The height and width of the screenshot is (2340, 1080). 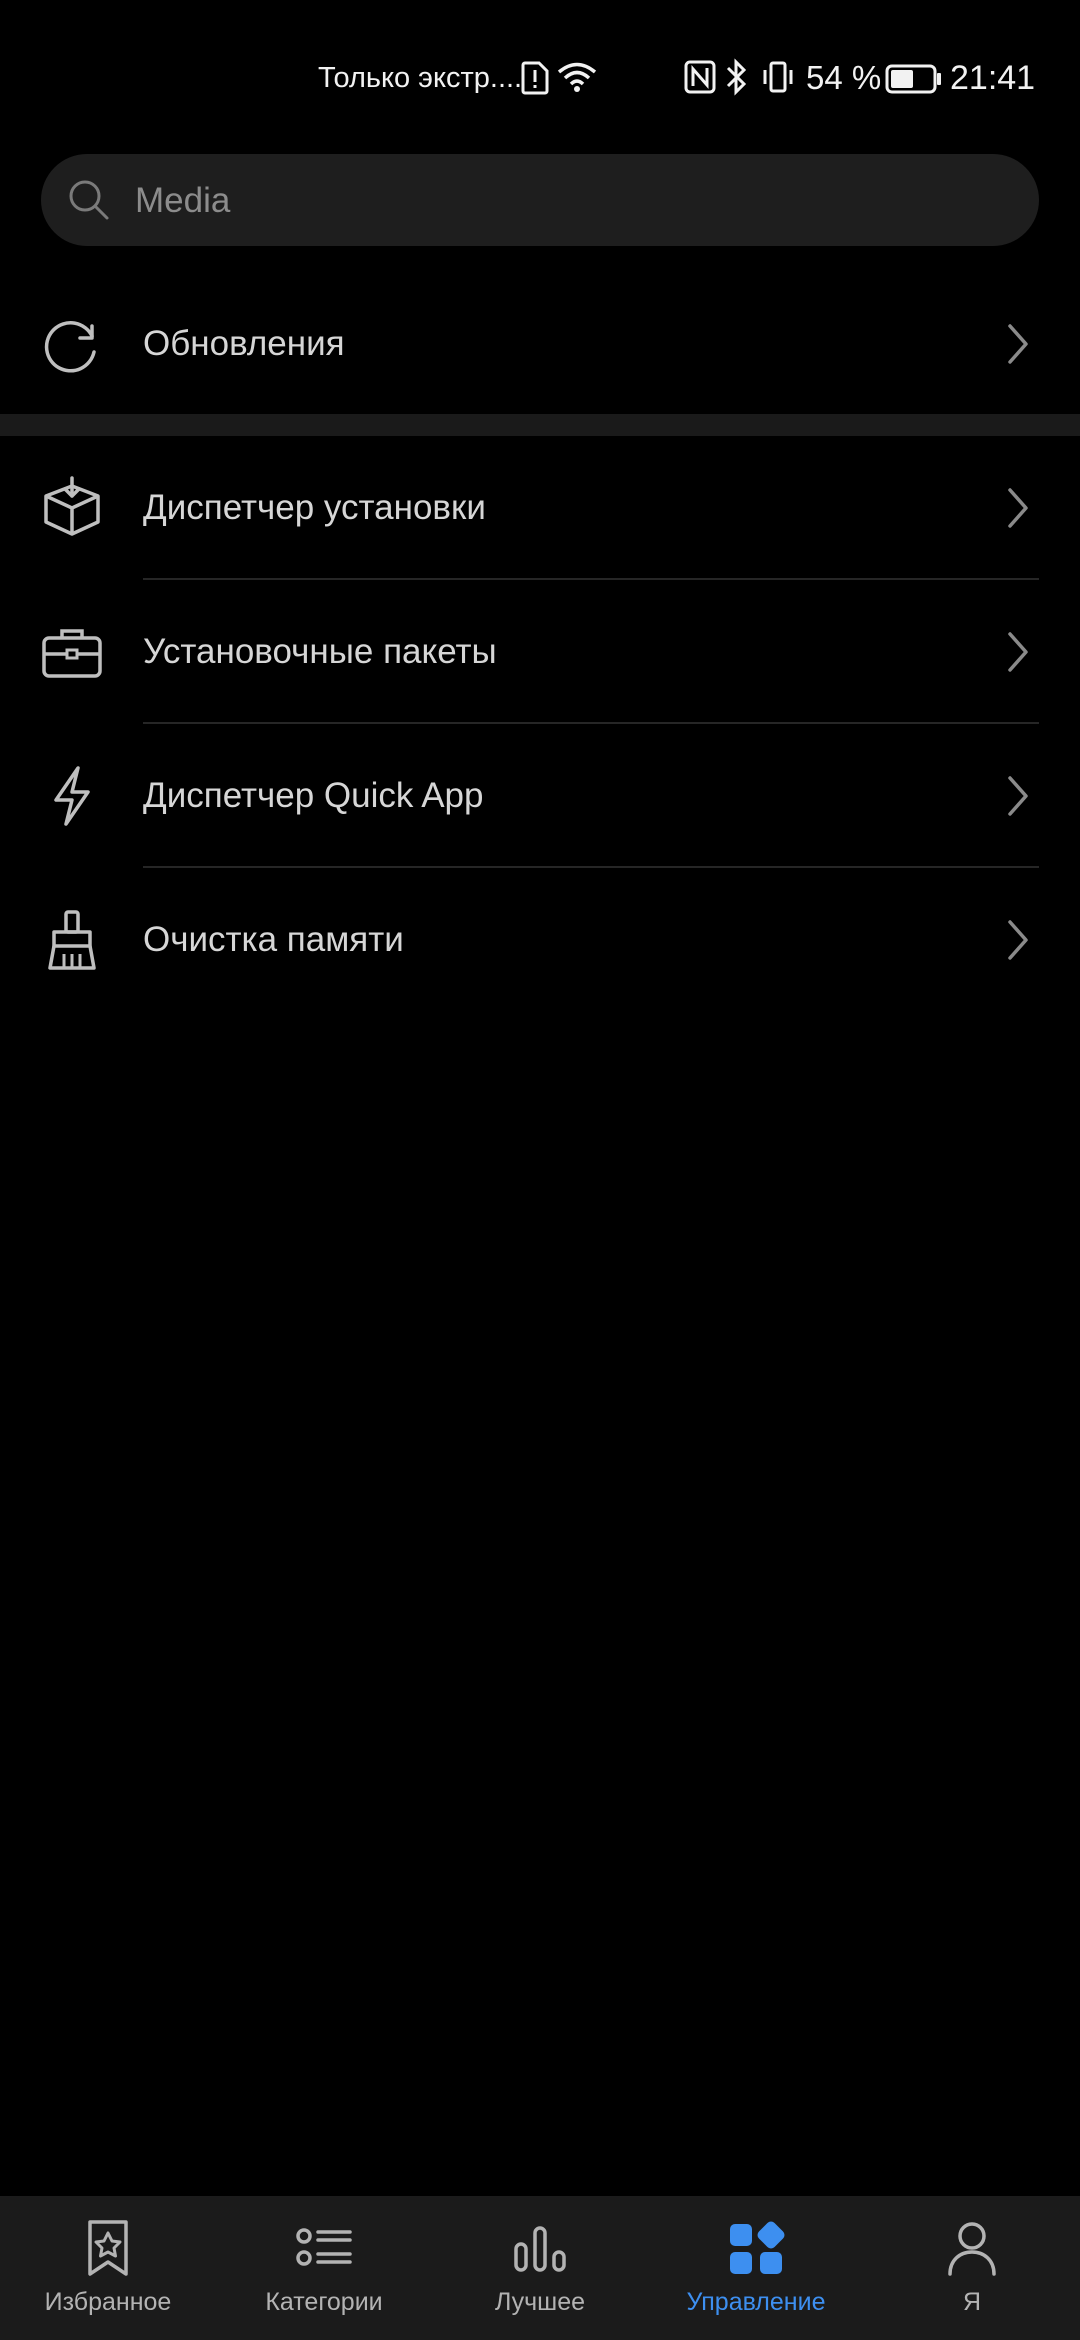 I want to click on install-manager-label: Диспетчер установки, so click(x=314, y=507).